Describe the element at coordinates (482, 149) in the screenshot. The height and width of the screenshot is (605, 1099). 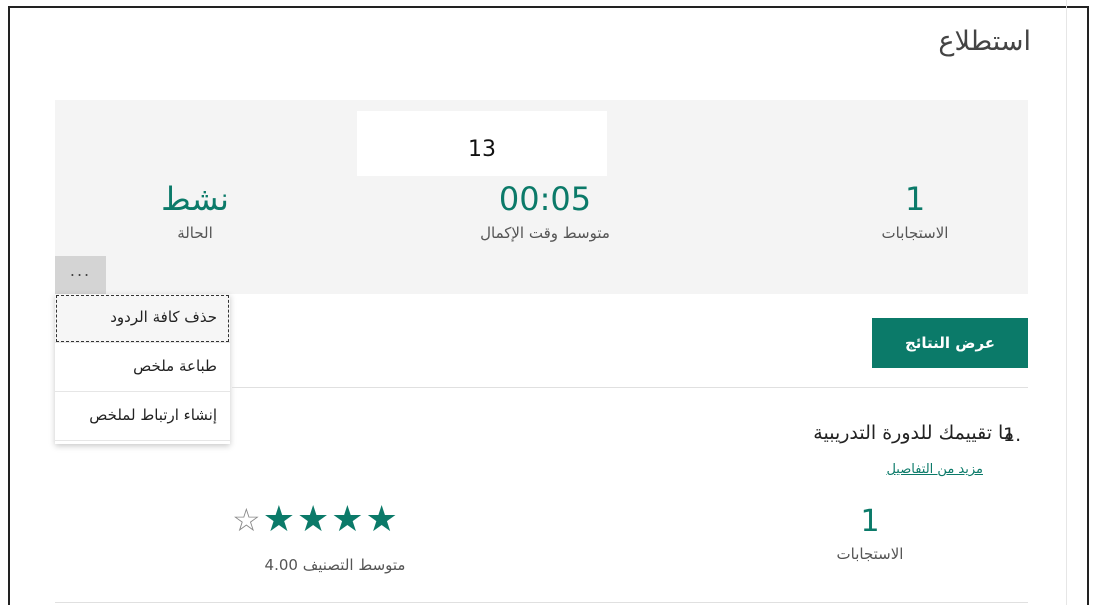
I see `count-popup-value: 13` at that location.